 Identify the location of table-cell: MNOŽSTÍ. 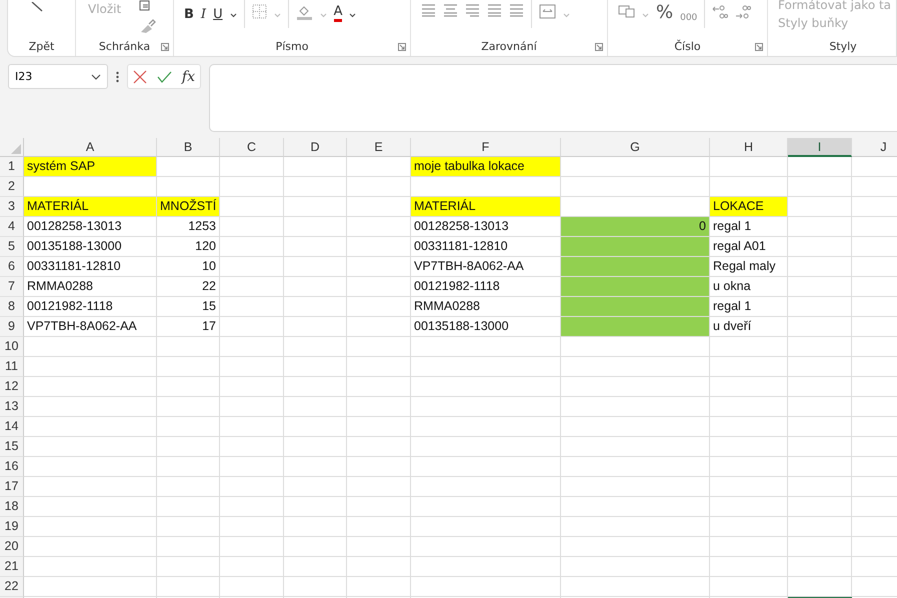
(188, 207).